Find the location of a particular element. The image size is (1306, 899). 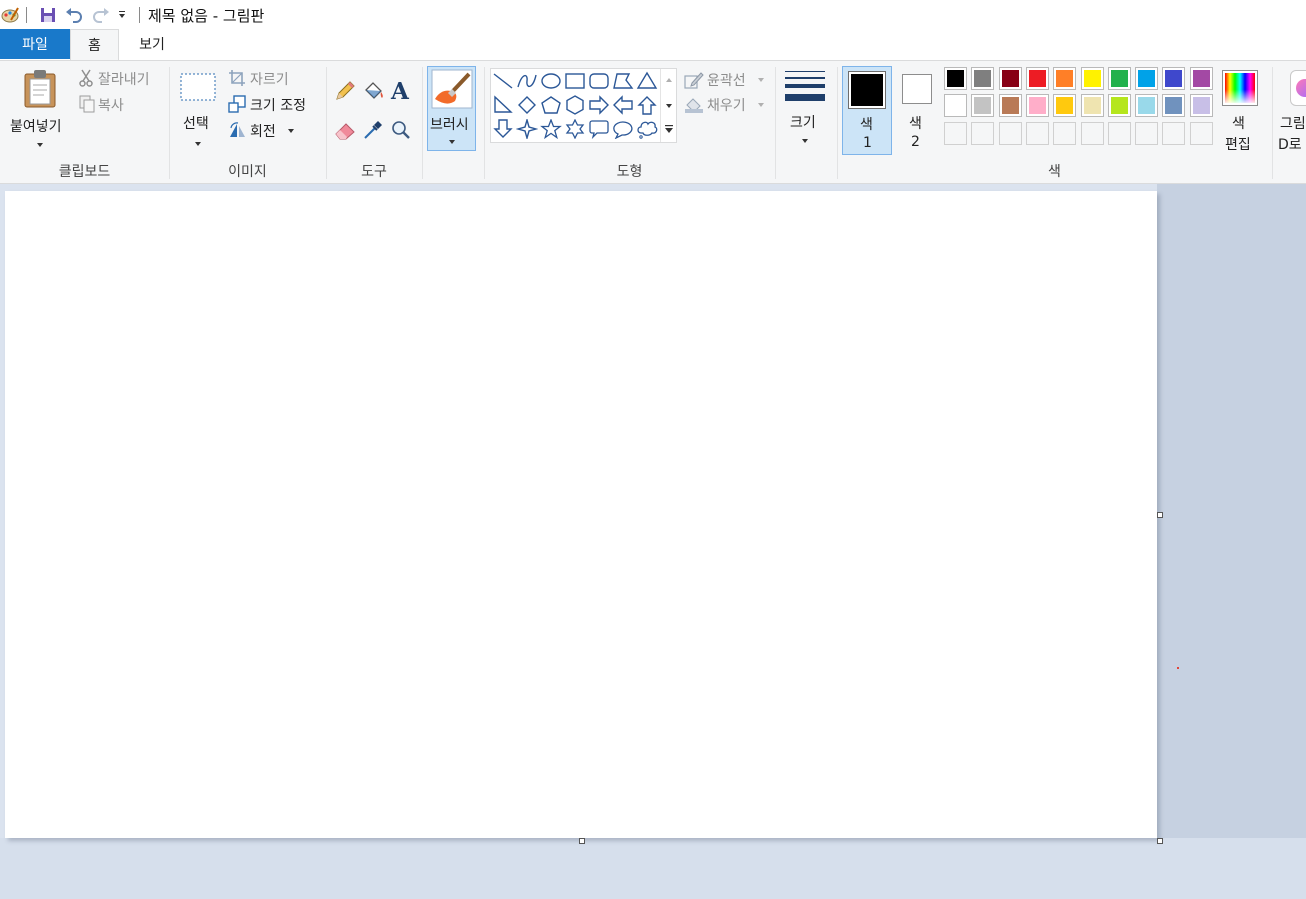

six-point-star-shape-icon is located at coordinates (575, 129).